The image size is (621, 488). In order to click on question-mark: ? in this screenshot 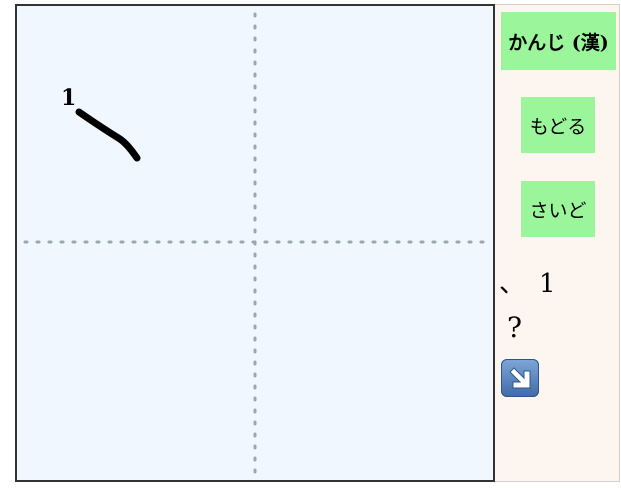, I will do `click(515, 327)`.